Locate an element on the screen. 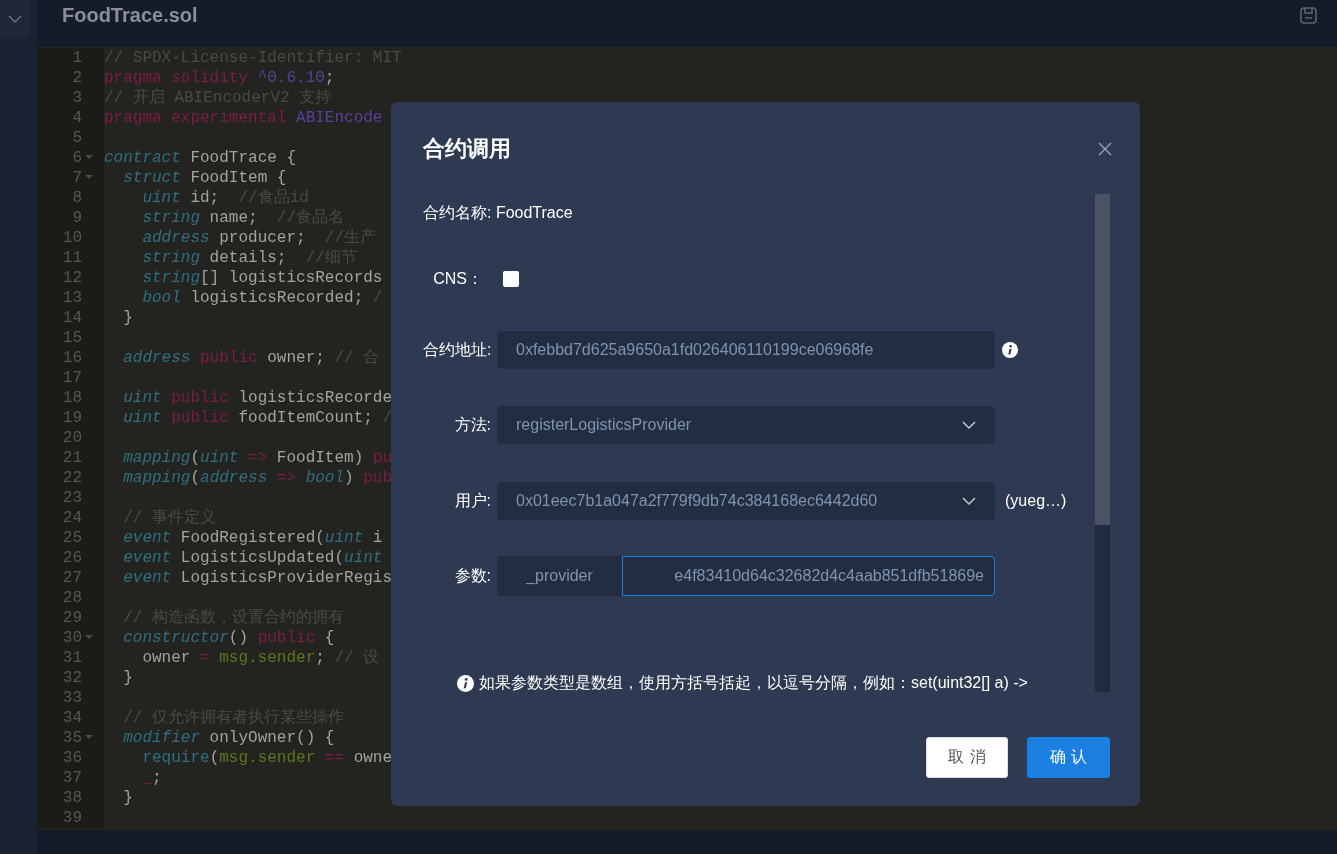 This screenshot has width=1337, height=854. user-note: (yueg…) is located at coordinates (1036, 501).